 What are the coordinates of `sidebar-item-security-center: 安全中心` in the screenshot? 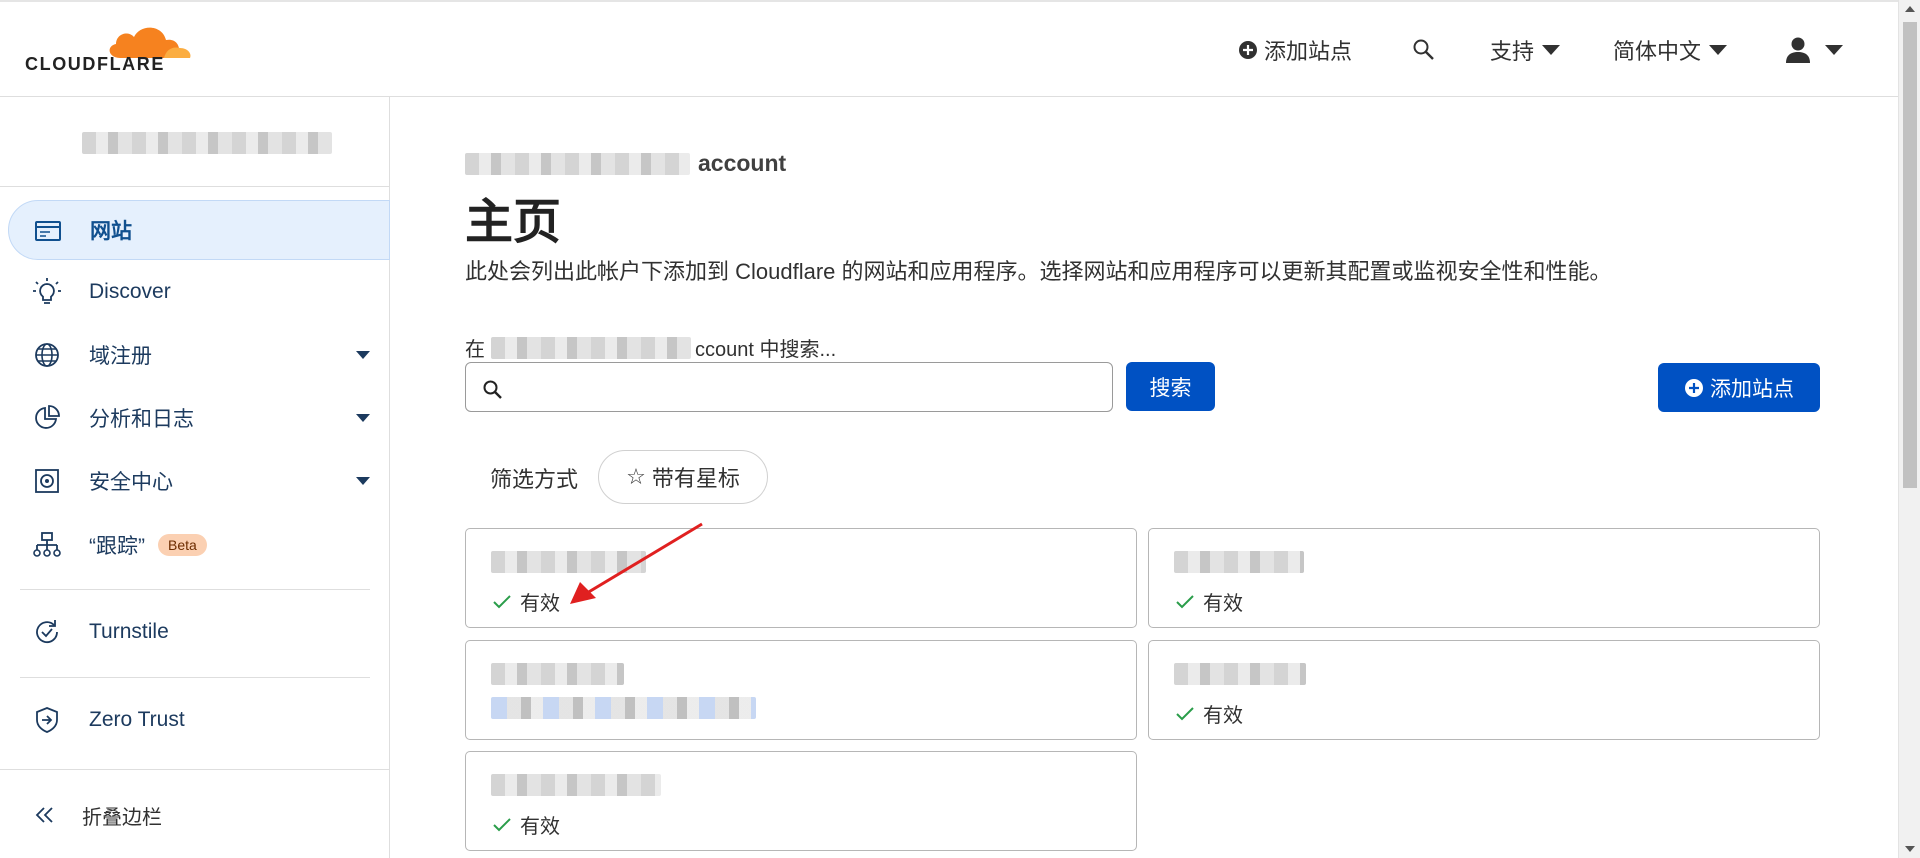 It's located at (199, 481).